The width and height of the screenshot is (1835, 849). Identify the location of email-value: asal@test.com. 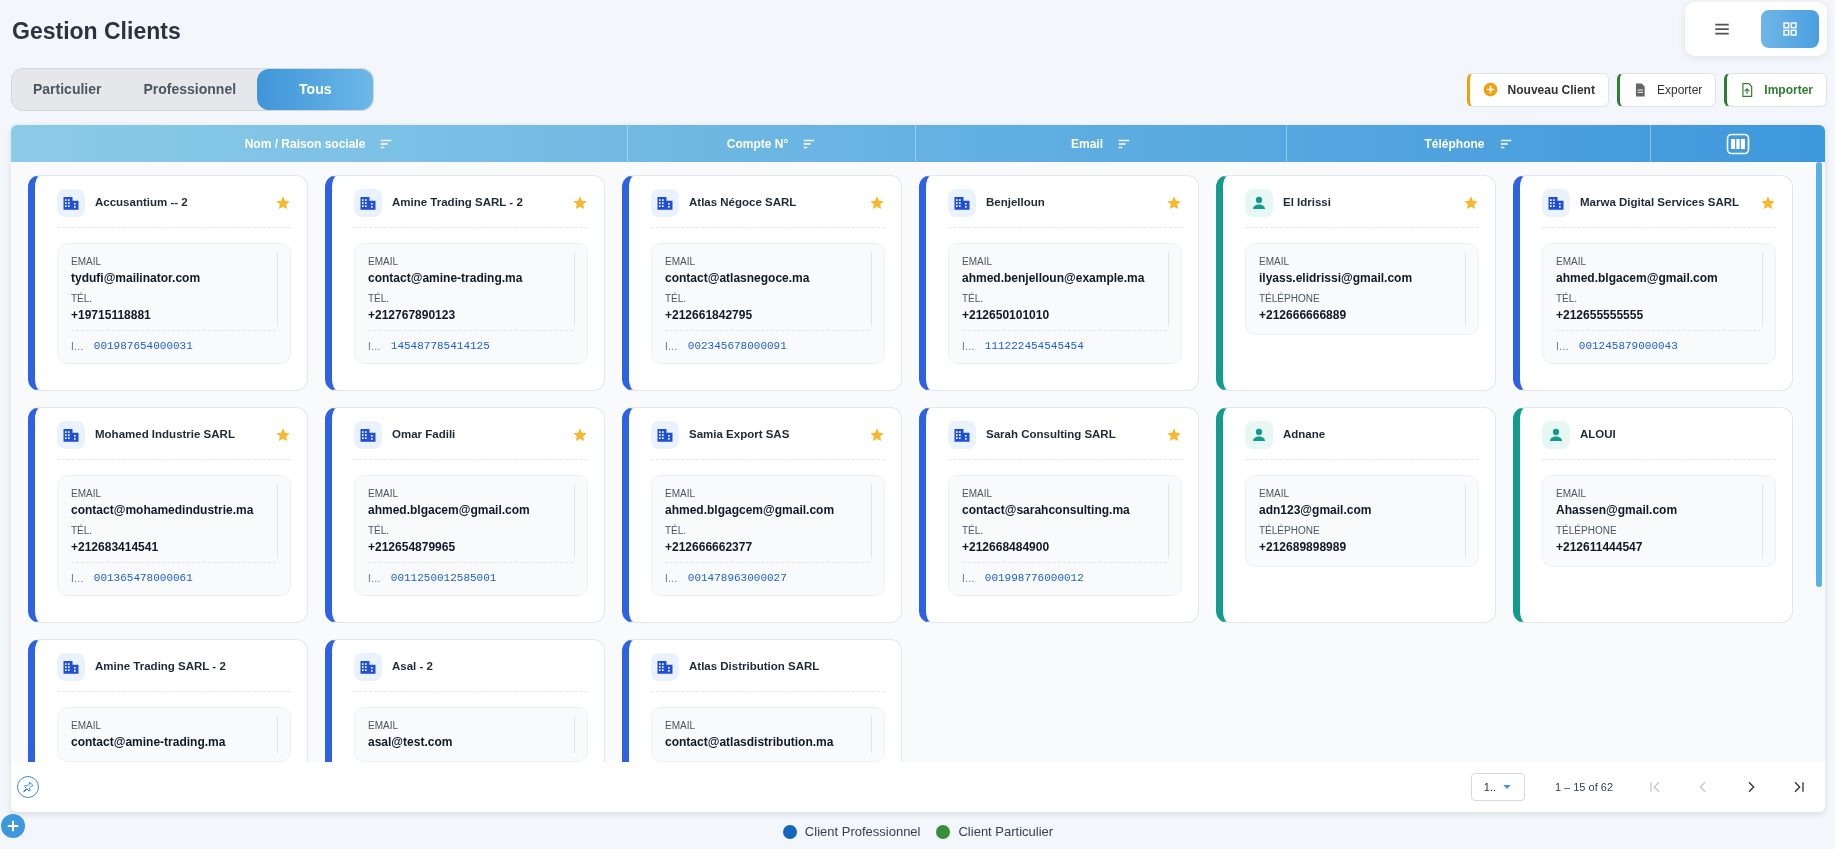
(411, 742).